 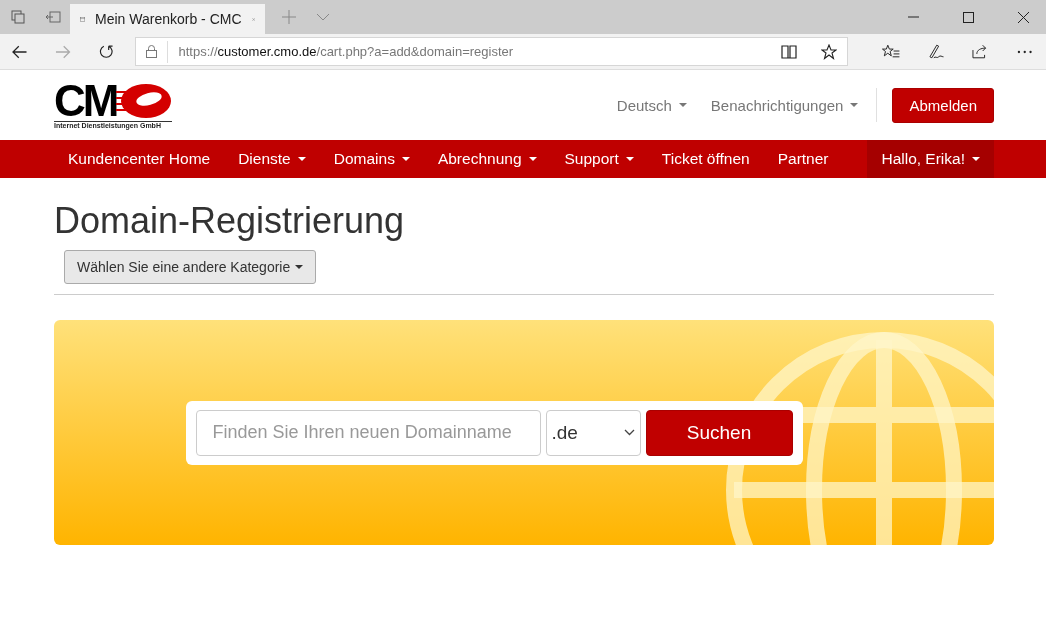 What do you see at coordinates (803, 159) in the screenshot?
I see `nav-link: Partner` at bounding box center [803, 159].